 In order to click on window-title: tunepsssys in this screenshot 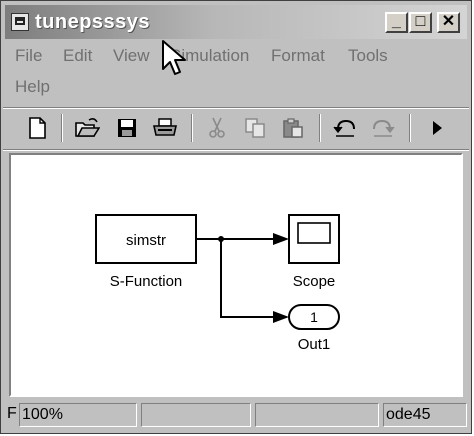, I will do `click(93, 22)`.